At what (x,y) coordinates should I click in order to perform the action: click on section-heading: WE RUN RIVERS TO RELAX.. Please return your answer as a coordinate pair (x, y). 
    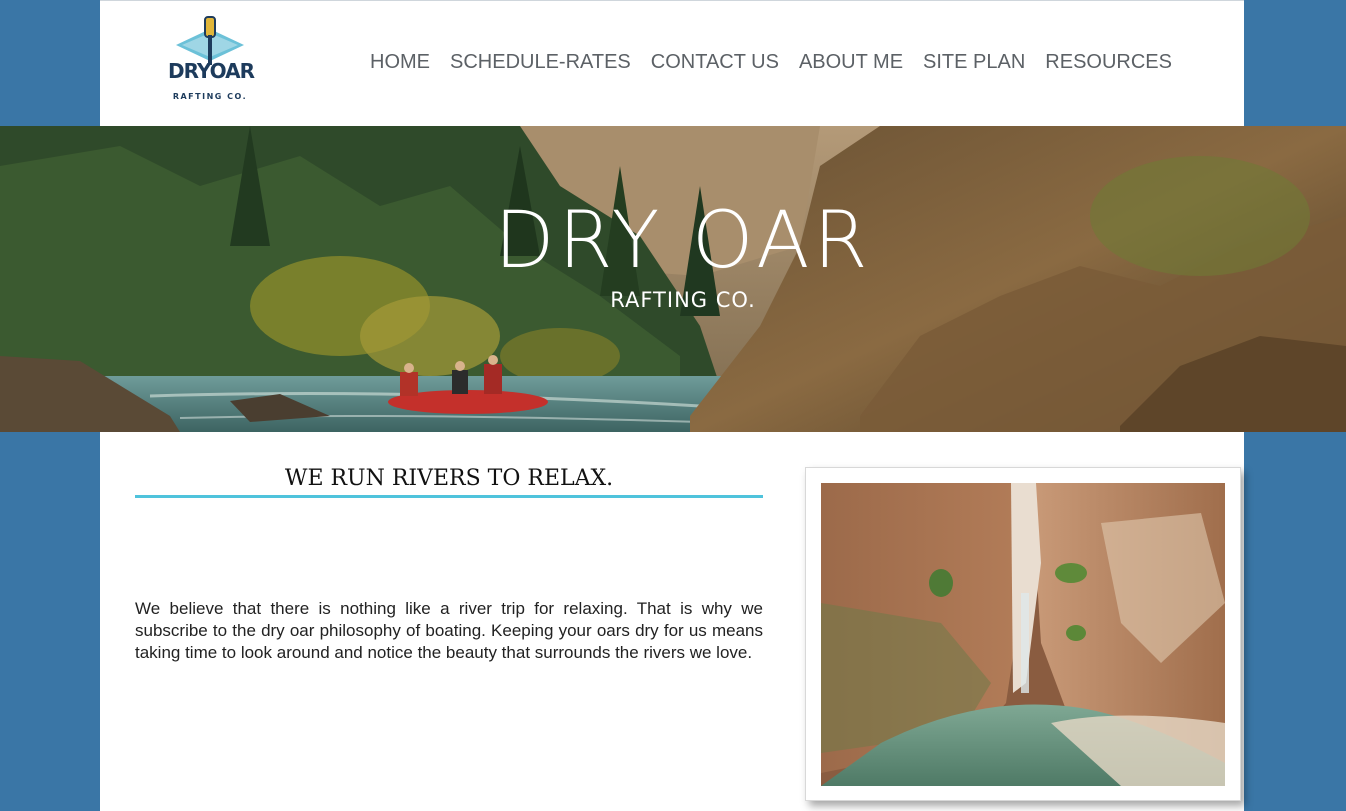
    Looking at the image, I should click on (449, 482).